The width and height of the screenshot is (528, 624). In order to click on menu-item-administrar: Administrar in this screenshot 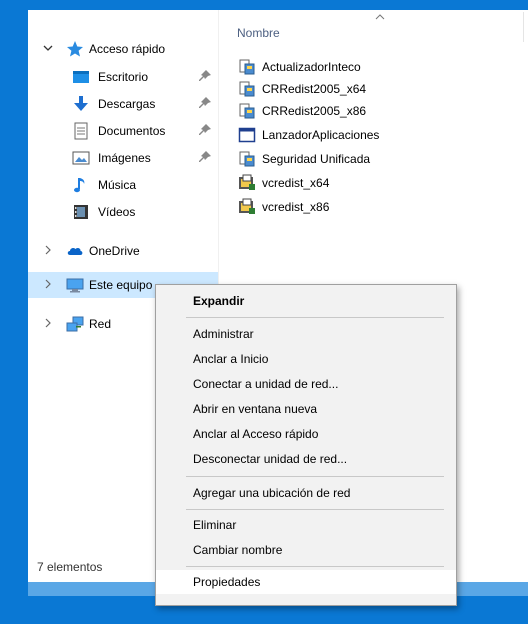, I will do `click(306, 334)`.